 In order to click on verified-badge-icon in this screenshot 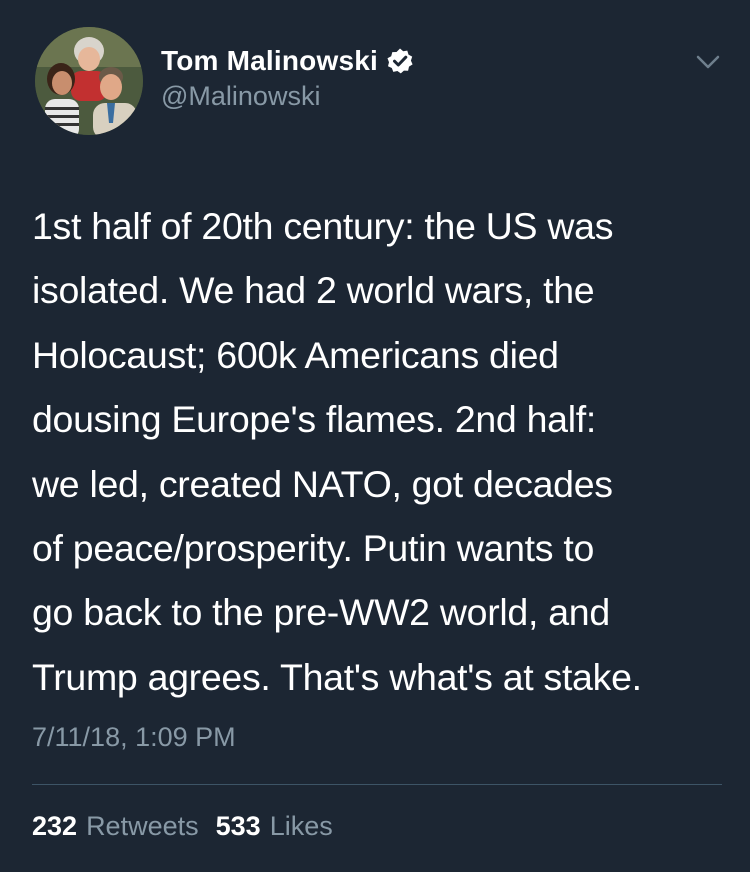, I will do `click(400, 61)`.